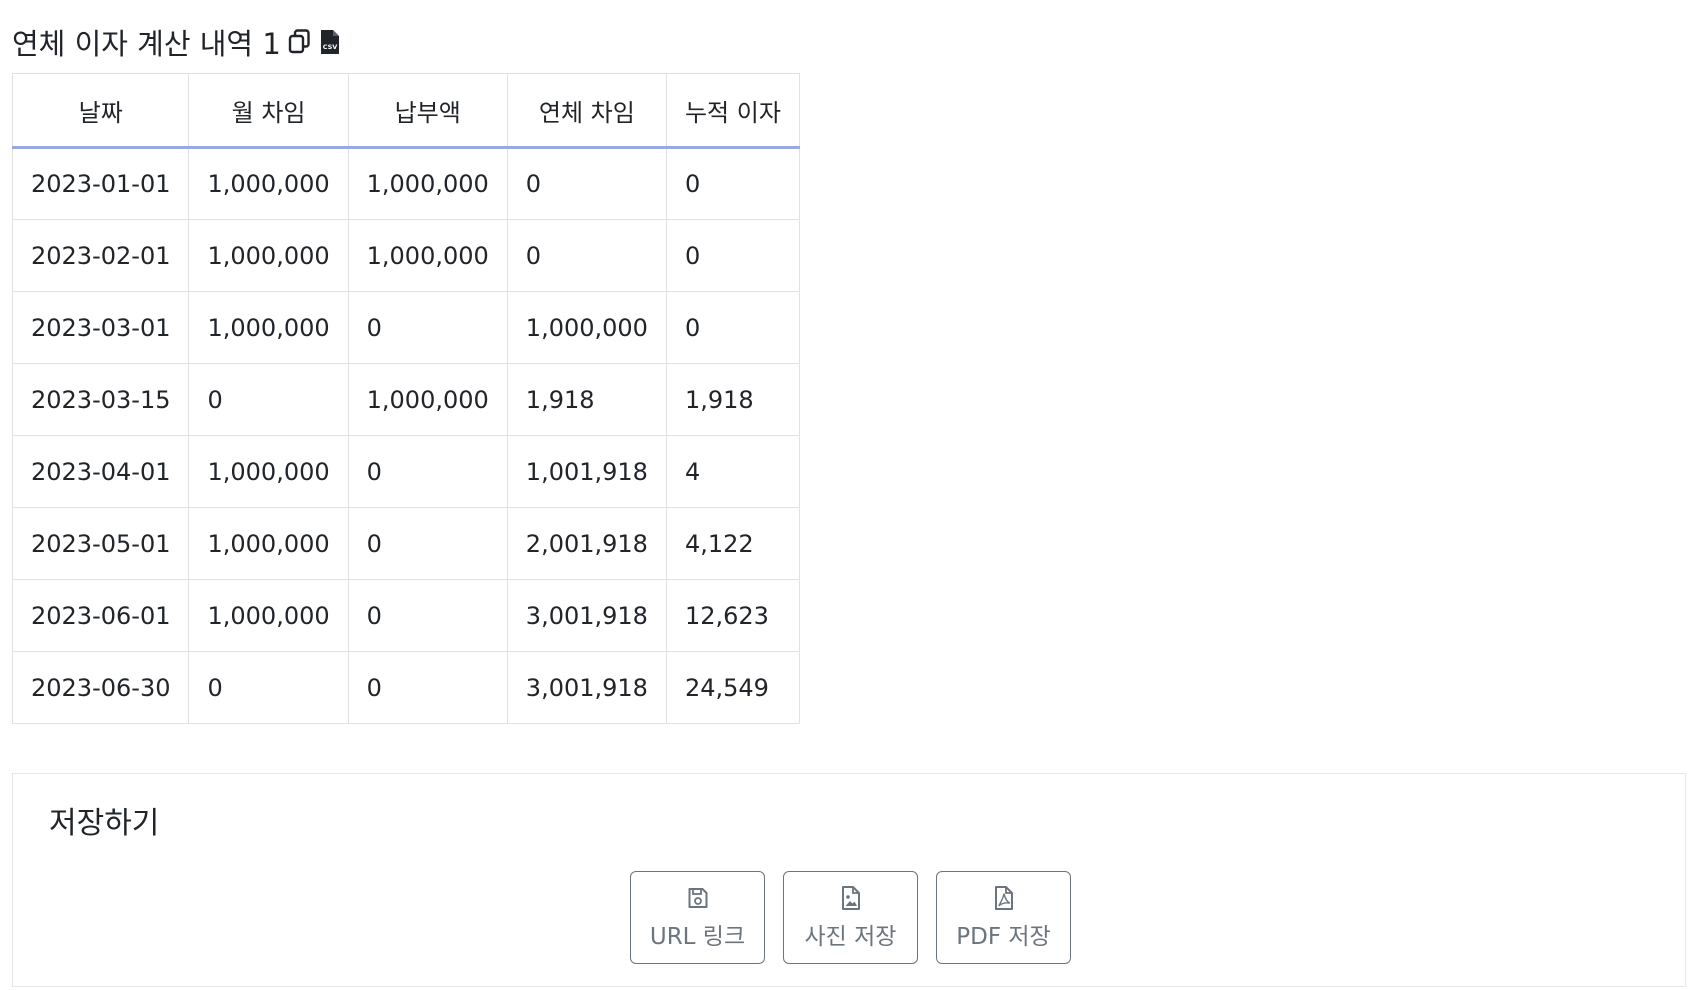 The width and height of the screenshot is (1690, 990). I want to click on table-row: 2023-02-01 1,000,000 1,000,000 0 0, so click(405, 255).